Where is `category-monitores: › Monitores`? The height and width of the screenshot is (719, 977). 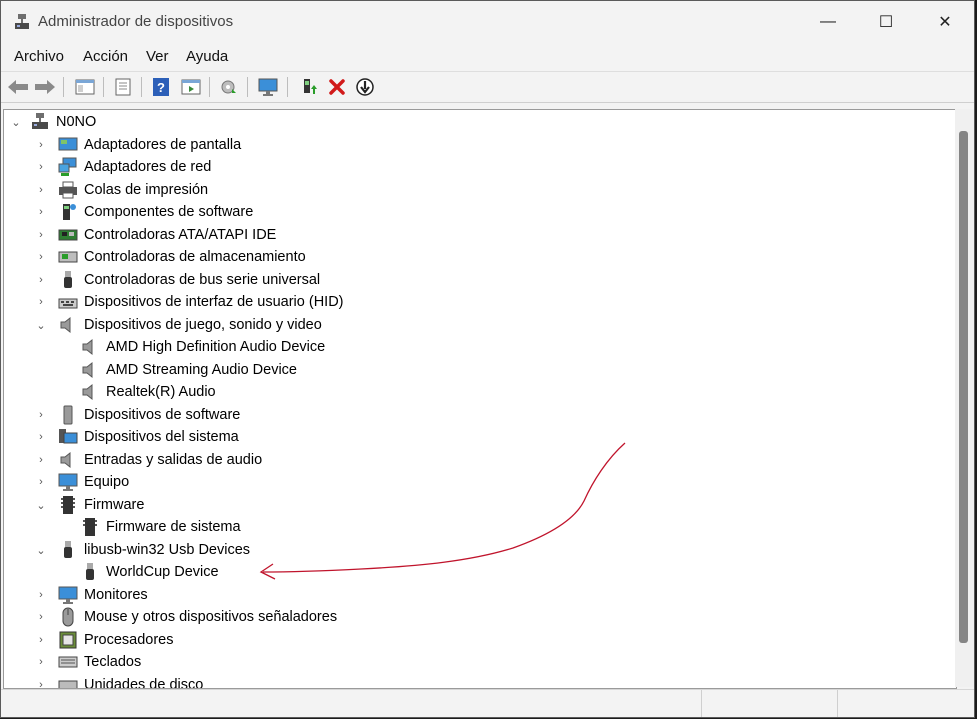
category-monitores: › Monitores is located at coordinates (92, 595).